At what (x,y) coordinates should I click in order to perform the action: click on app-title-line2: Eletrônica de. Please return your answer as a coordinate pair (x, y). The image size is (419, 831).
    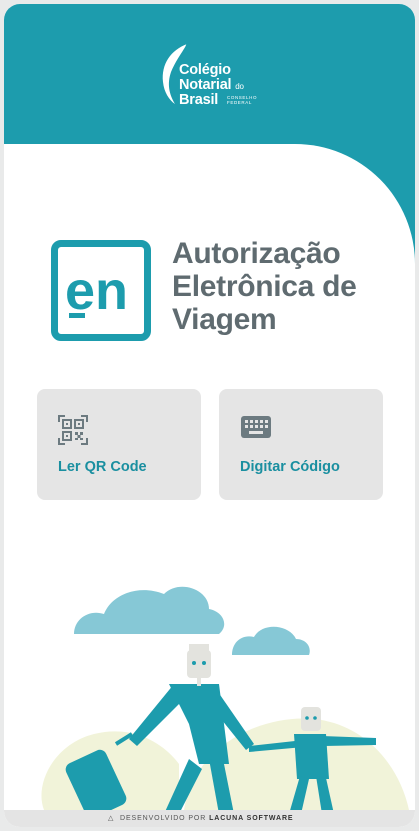
    Looking at the image, I should click on (264, 286).